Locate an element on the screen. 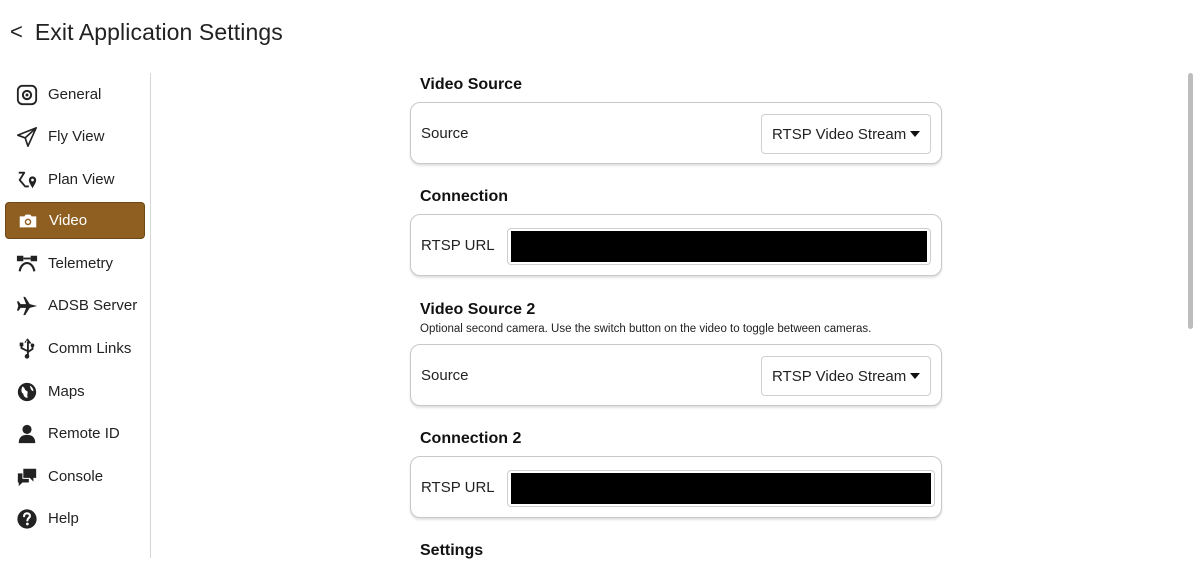  video-source-value: RTSP Video Stream is located at coordinates (839, 134).